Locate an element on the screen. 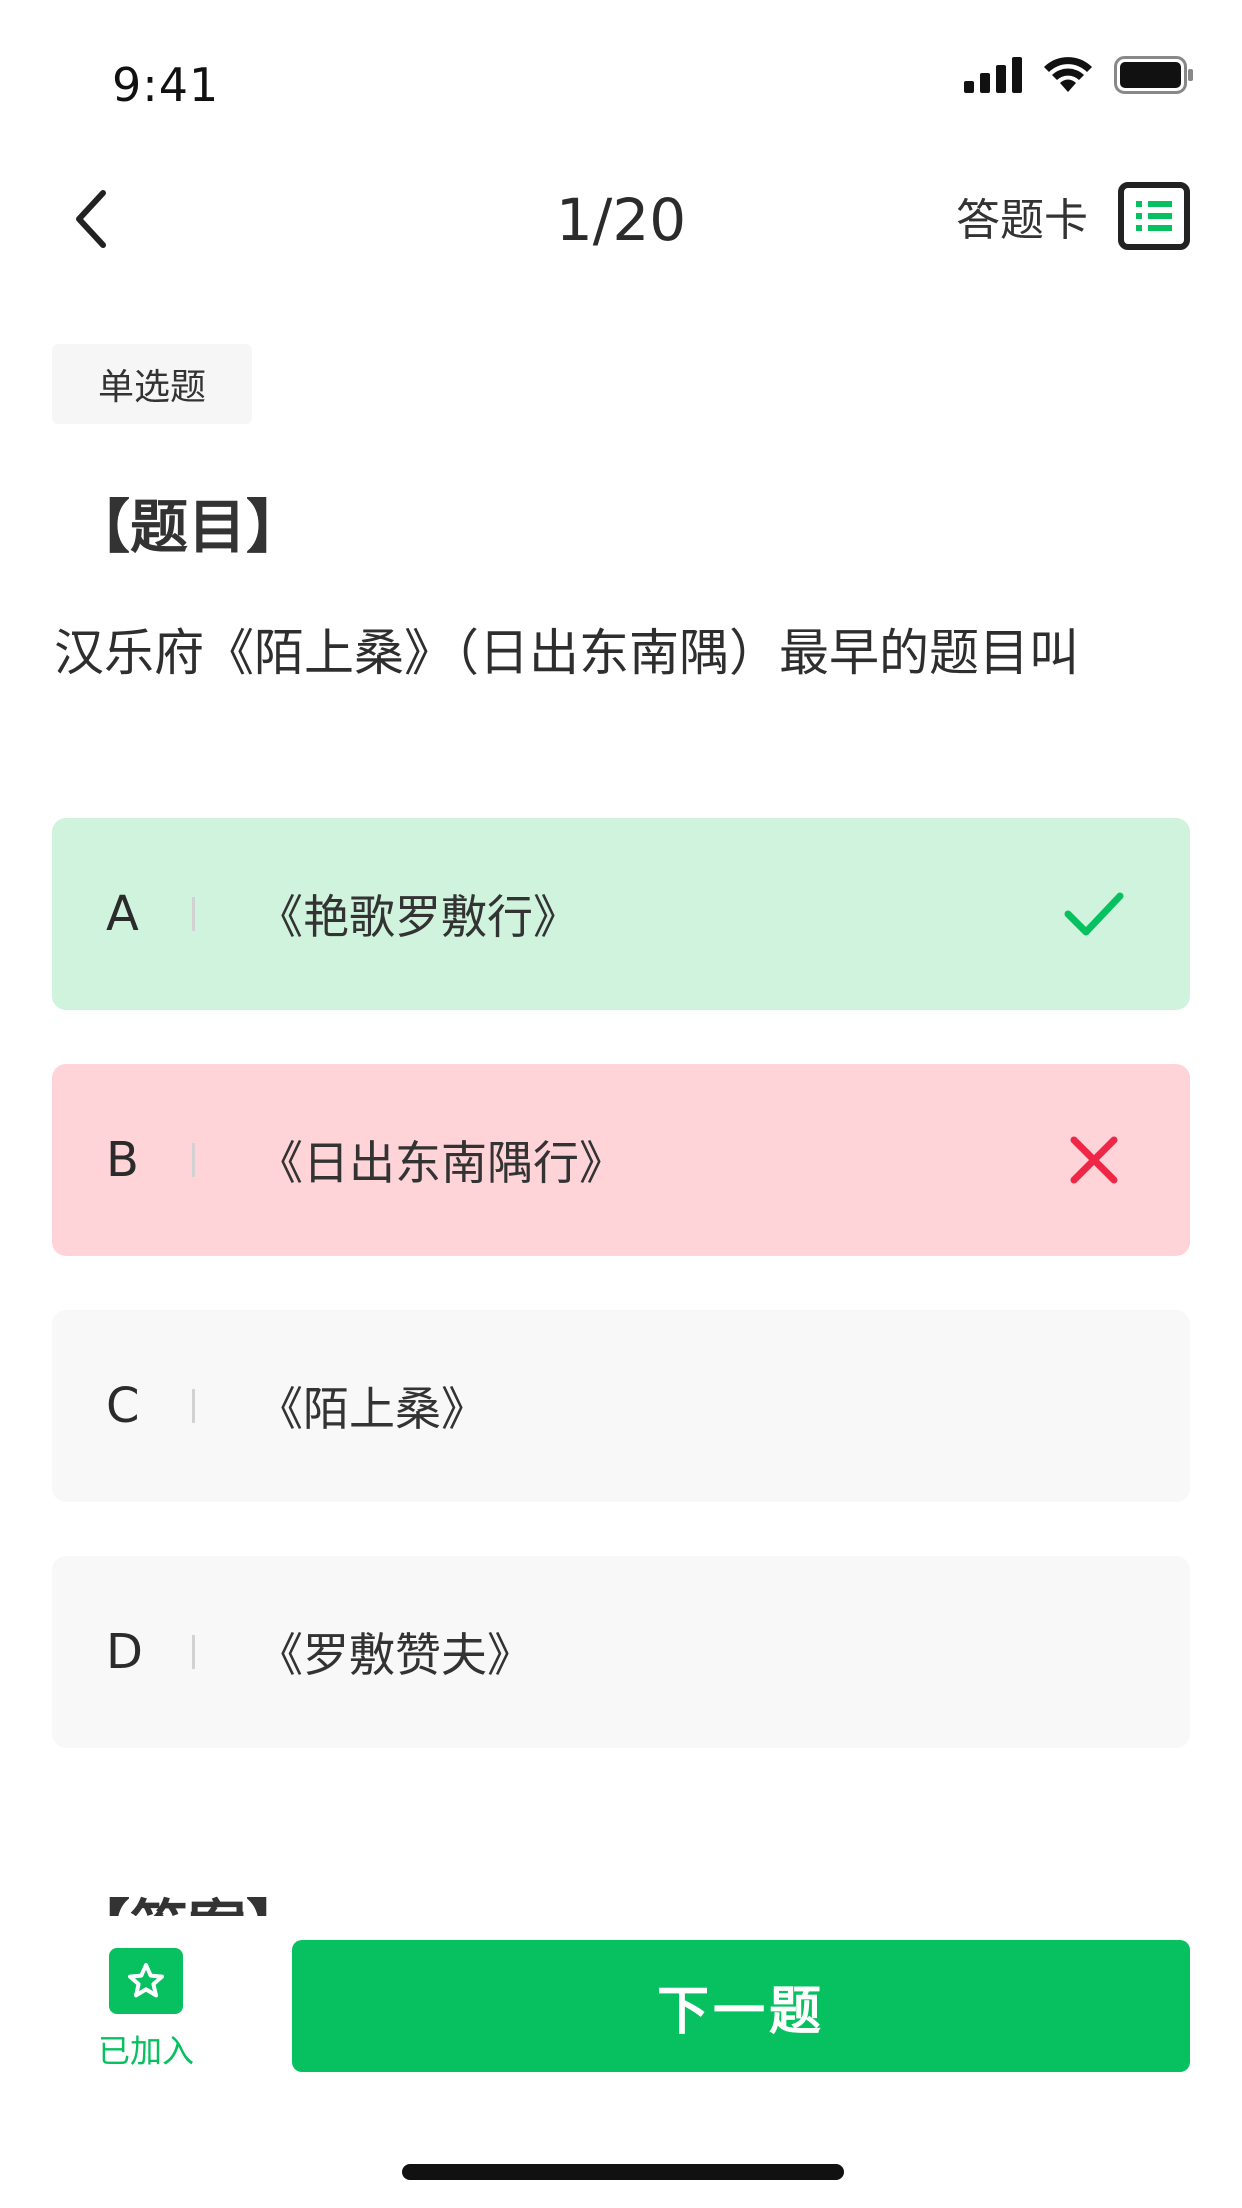 The width and height of the screenshot is (1242, 2208). option-letter: B is located at coordinates (122, 1160).